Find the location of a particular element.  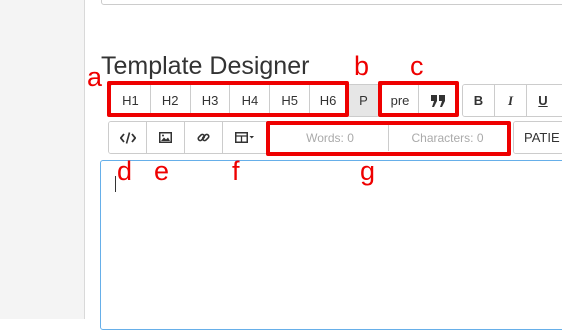

bold-icon: B is located at coordinates (478, 100).